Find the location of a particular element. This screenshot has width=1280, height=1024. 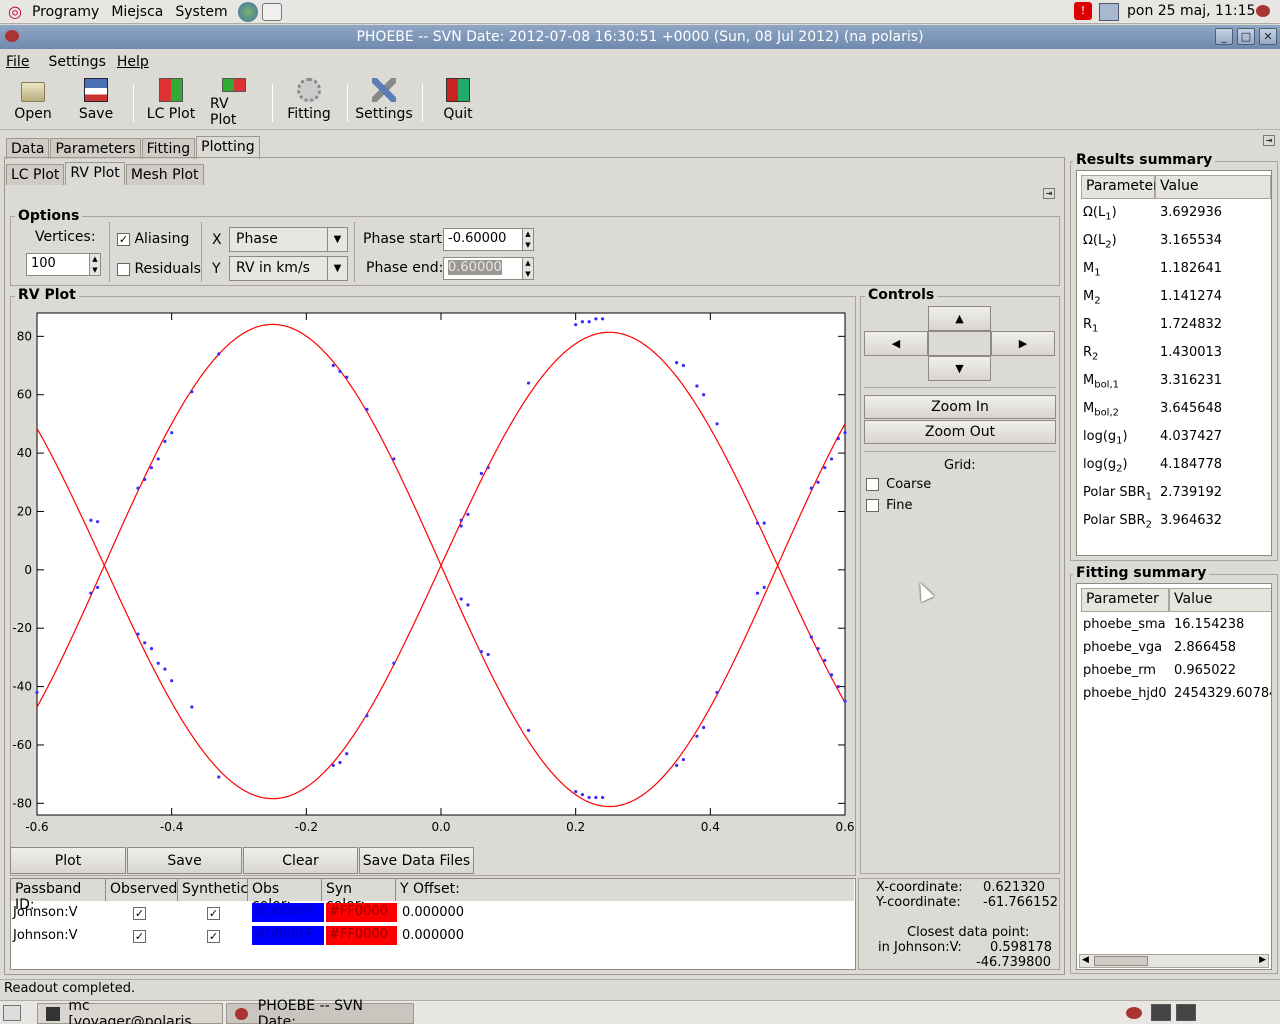

col-obs-color: Obs color: is located at coordinates (285, 896).